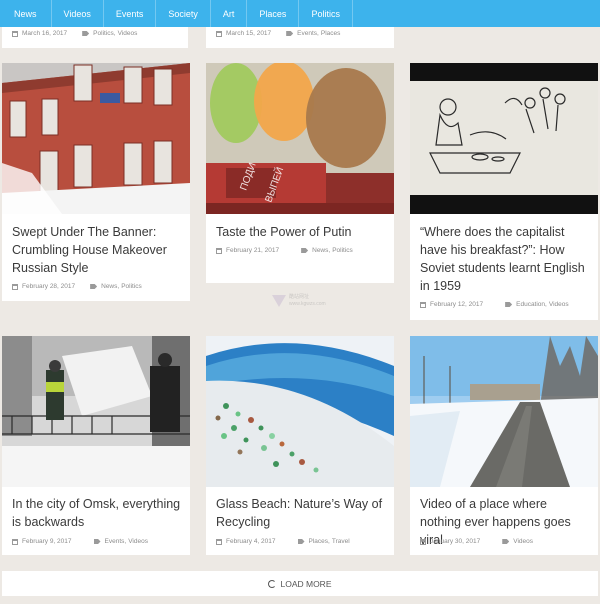 This screenshot has height=604, width=600. Describe the element at coordinates (251, 541) in the screenshot. I see `article-date: February 4, 2017` at that location.